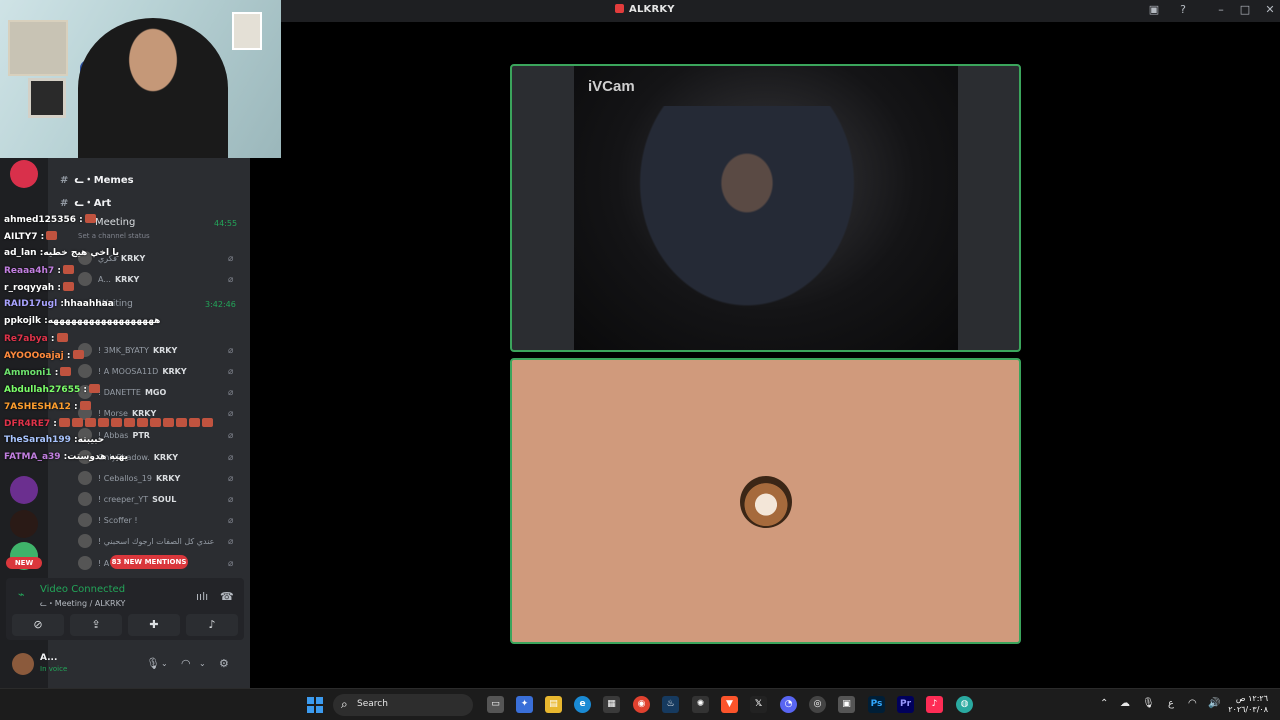 The height and width of the screenshot is (720, 1280). Describe the element at coordinates (876, 704) in the screenshot. I see `photoshop-icon: Ps` at that location.